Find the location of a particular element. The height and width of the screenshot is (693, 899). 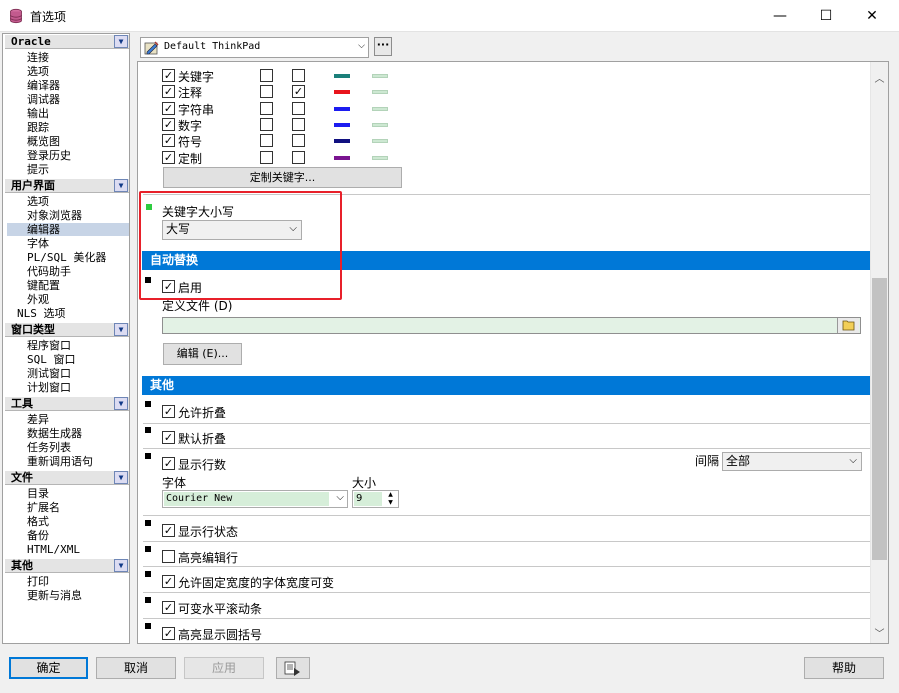

cancel-button: 取消 is located at coordinates (136, 668).